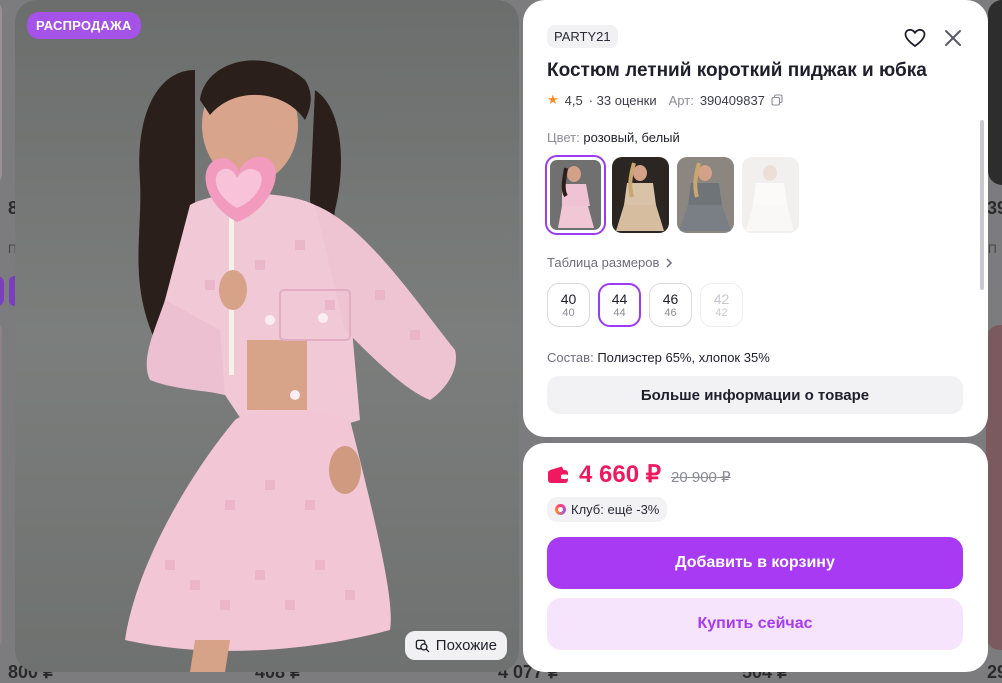  Describe the element at coordinates (994, 208) in the screenshot. I see `bg-price: 39` at that location.